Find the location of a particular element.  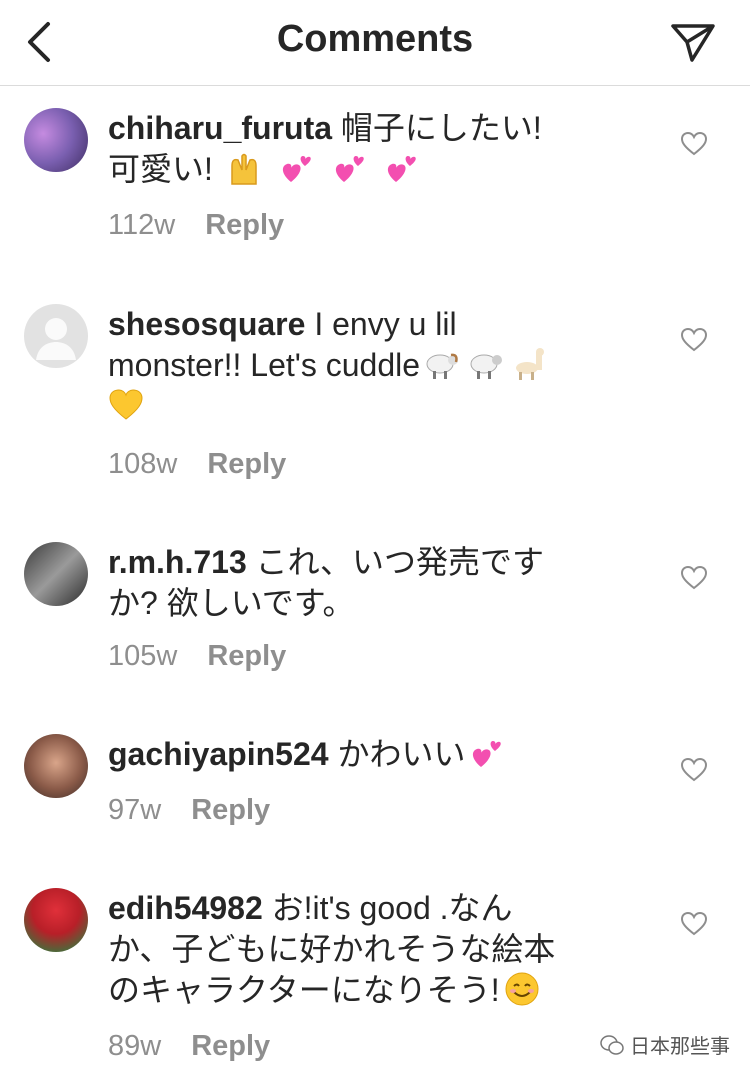

comment-body: monster!! Let's cuddle is located at coordinates (264, 365).